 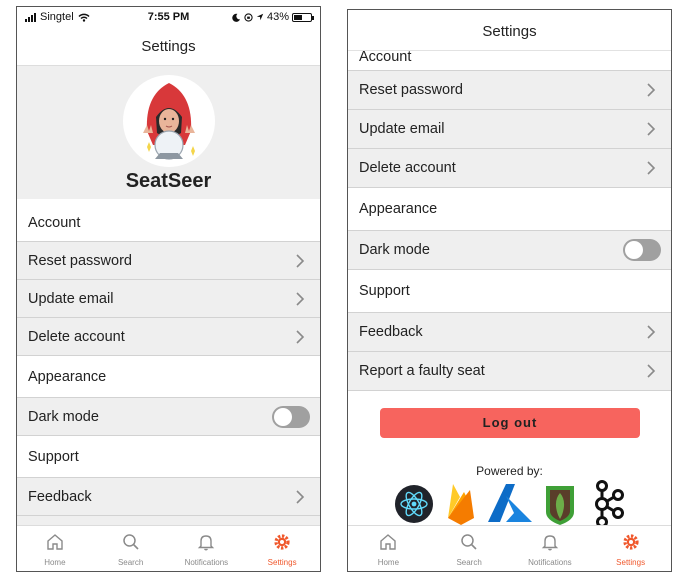 What do you see at coordinates (168, 181) in the screenshot?
I see `brand-name: SeatSeer` at bounding box center [168, 181].